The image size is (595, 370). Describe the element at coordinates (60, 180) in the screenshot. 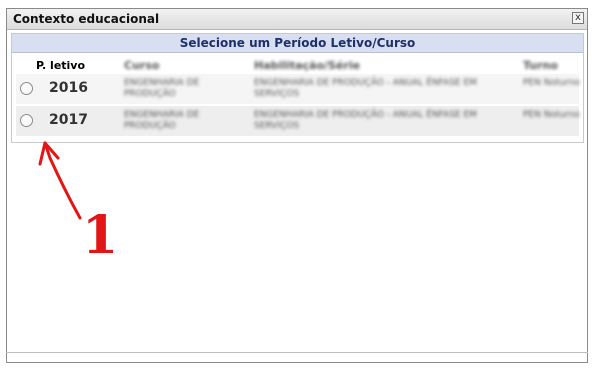

I see `annotation-arrow-icon` at that location.